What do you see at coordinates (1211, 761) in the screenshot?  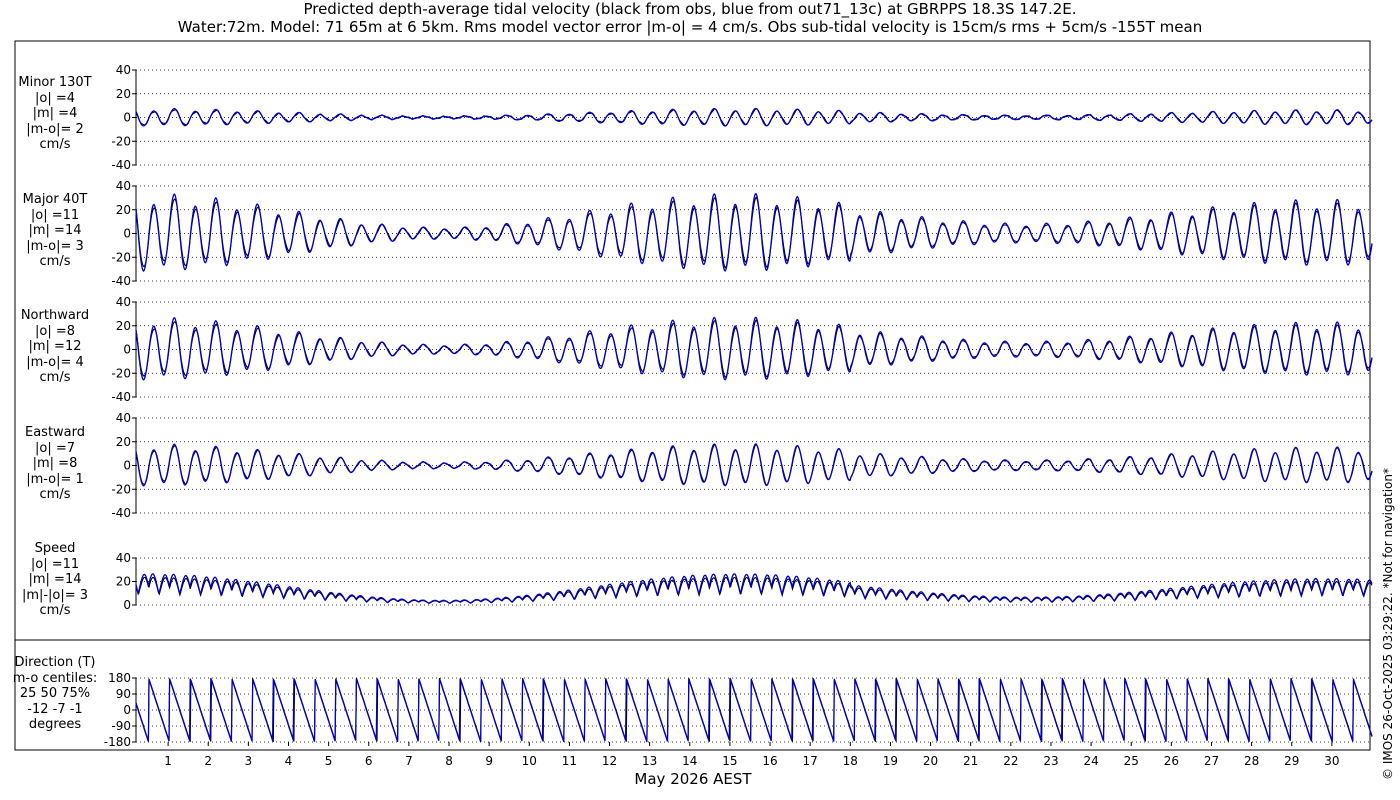 I see `x-tick-label: 27` at bounding box center [1211, 761].